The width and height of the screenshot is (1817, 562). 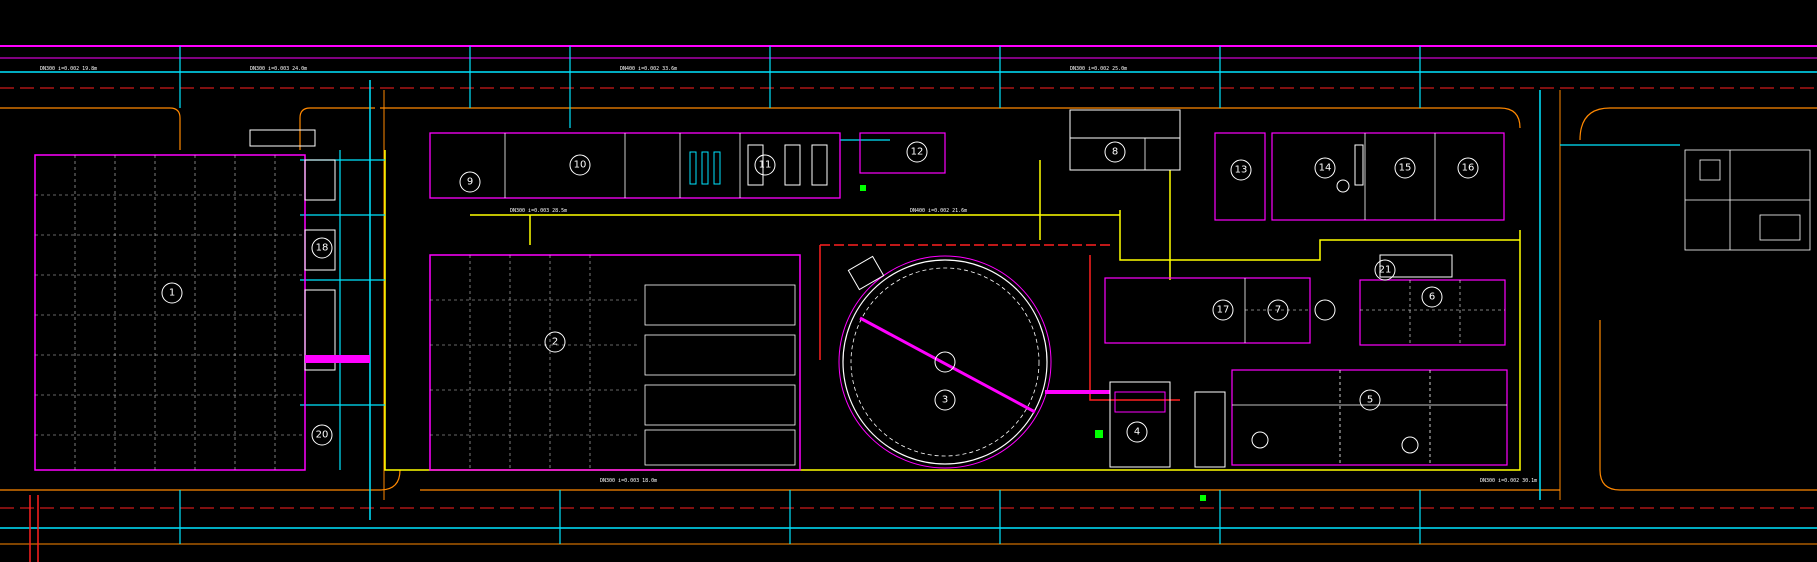 What do you see at coordinates (1278, 310) in the screenshot?
I see `unit-label-7: 7` at bounding box center [1278, 310].